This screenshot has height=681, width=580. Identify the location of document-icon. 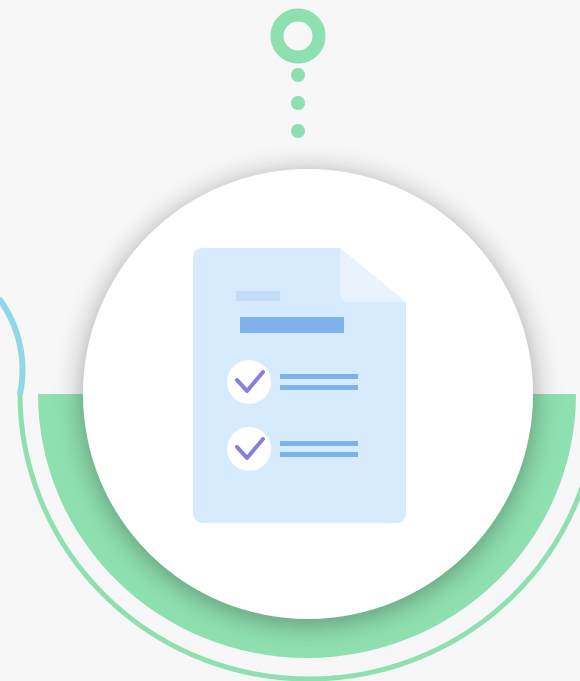
(299, 385).